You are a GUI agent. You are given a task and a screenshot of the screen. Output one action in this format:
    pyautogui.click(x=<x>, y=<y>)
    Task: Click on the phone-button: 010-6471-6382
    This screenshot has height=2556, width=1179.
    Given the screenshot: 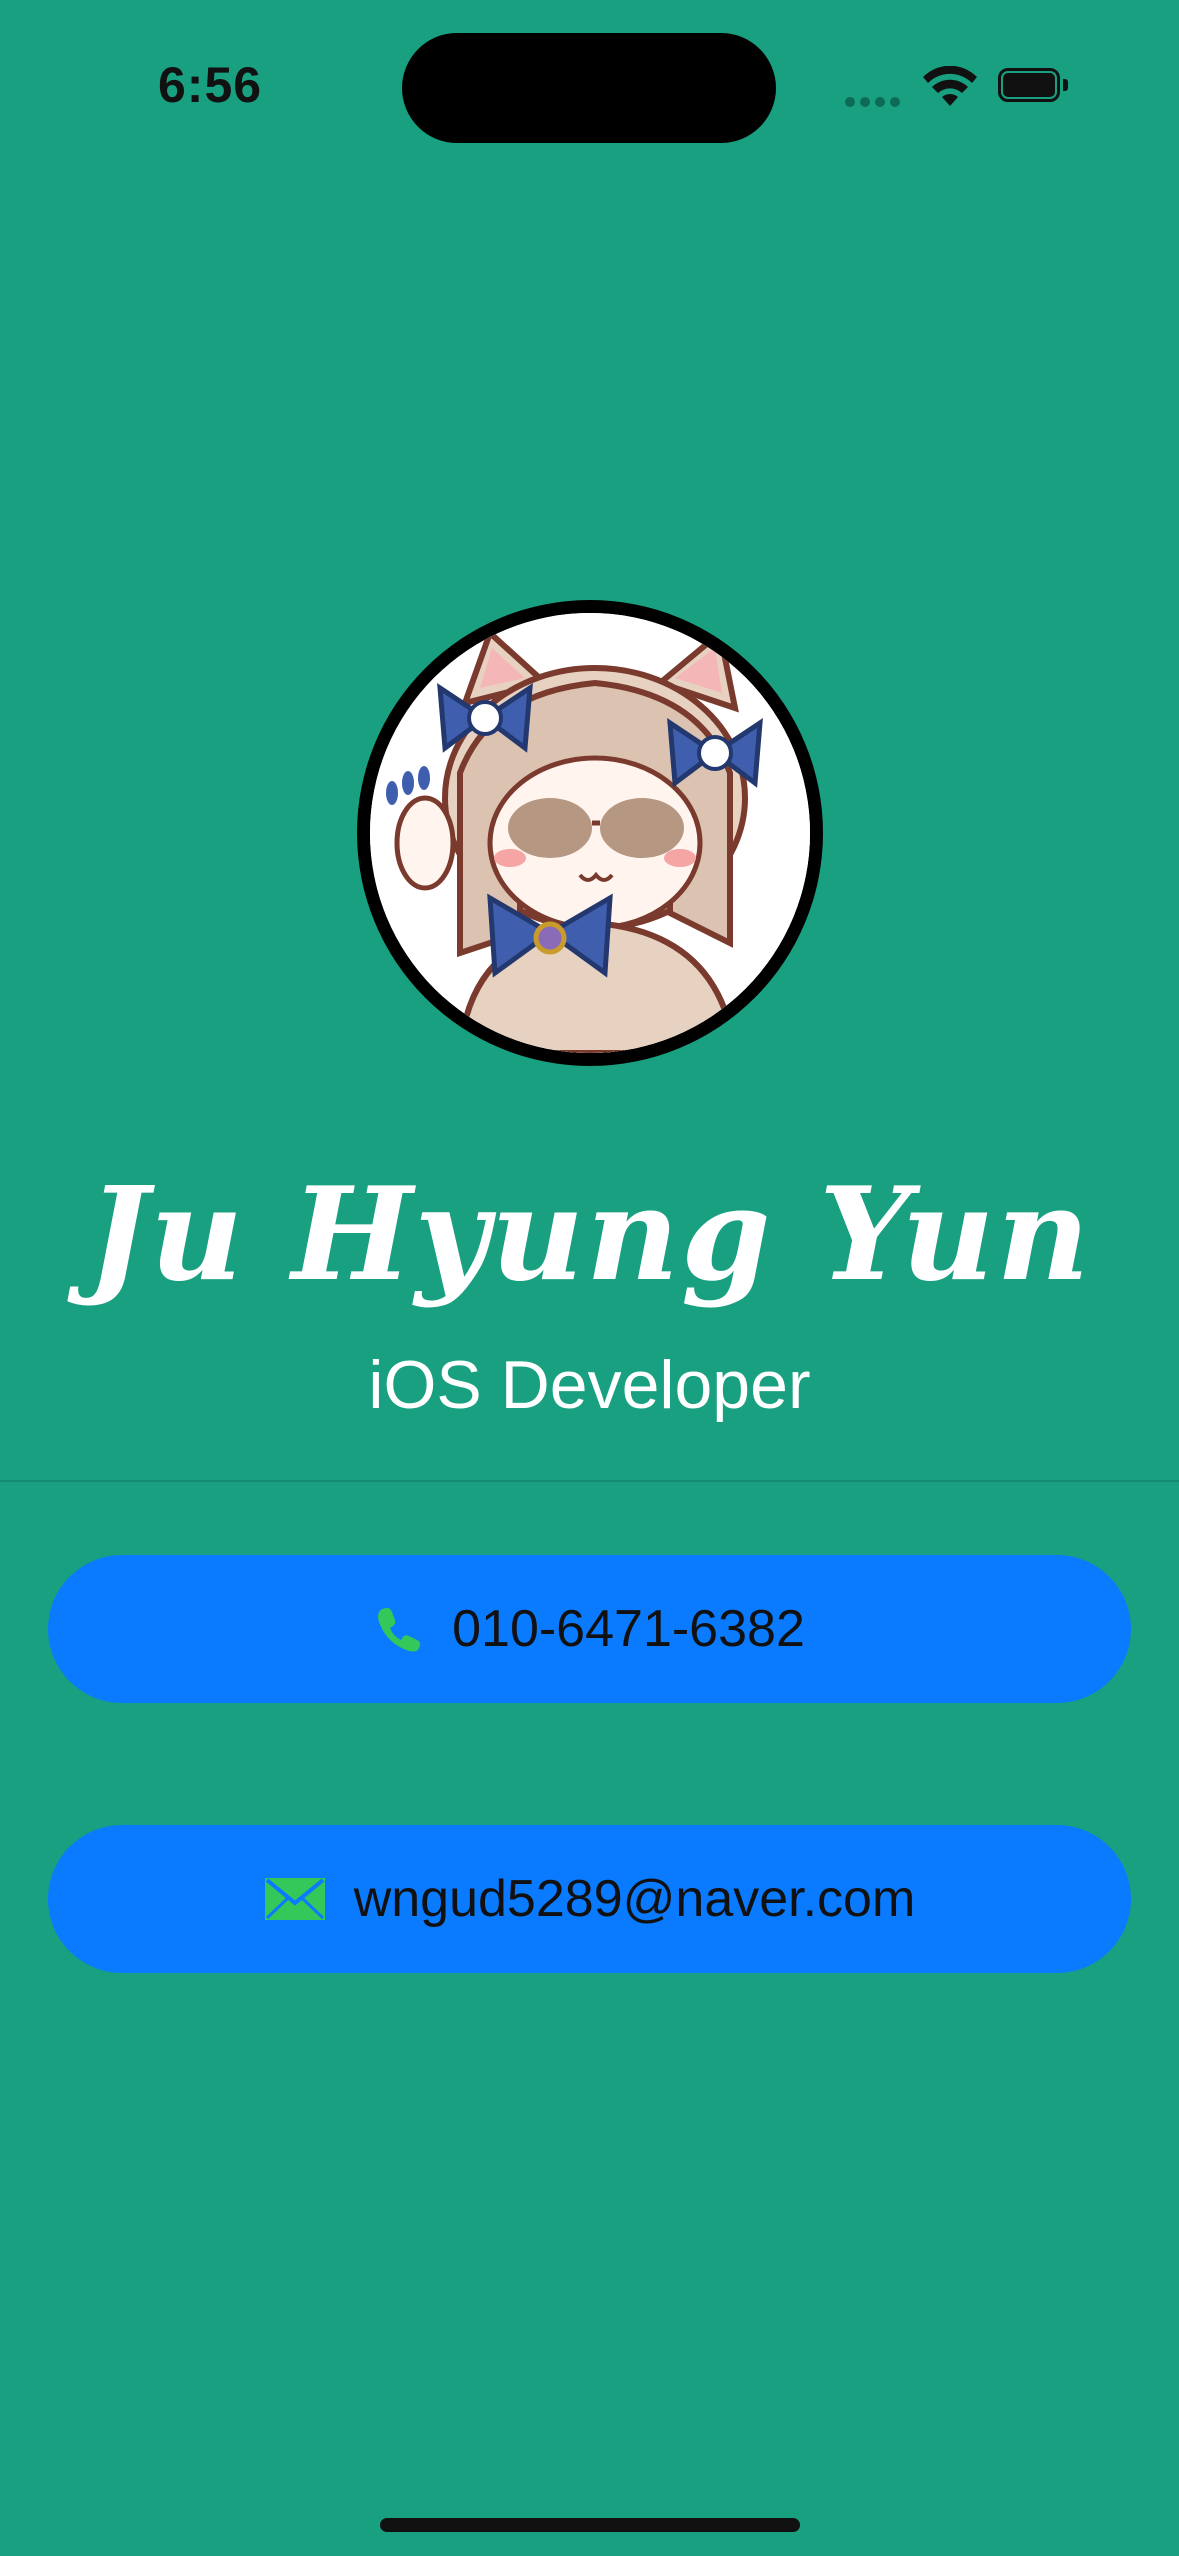 What is the action you would take?
    pyautogui.click(x=589, y=1629)
    